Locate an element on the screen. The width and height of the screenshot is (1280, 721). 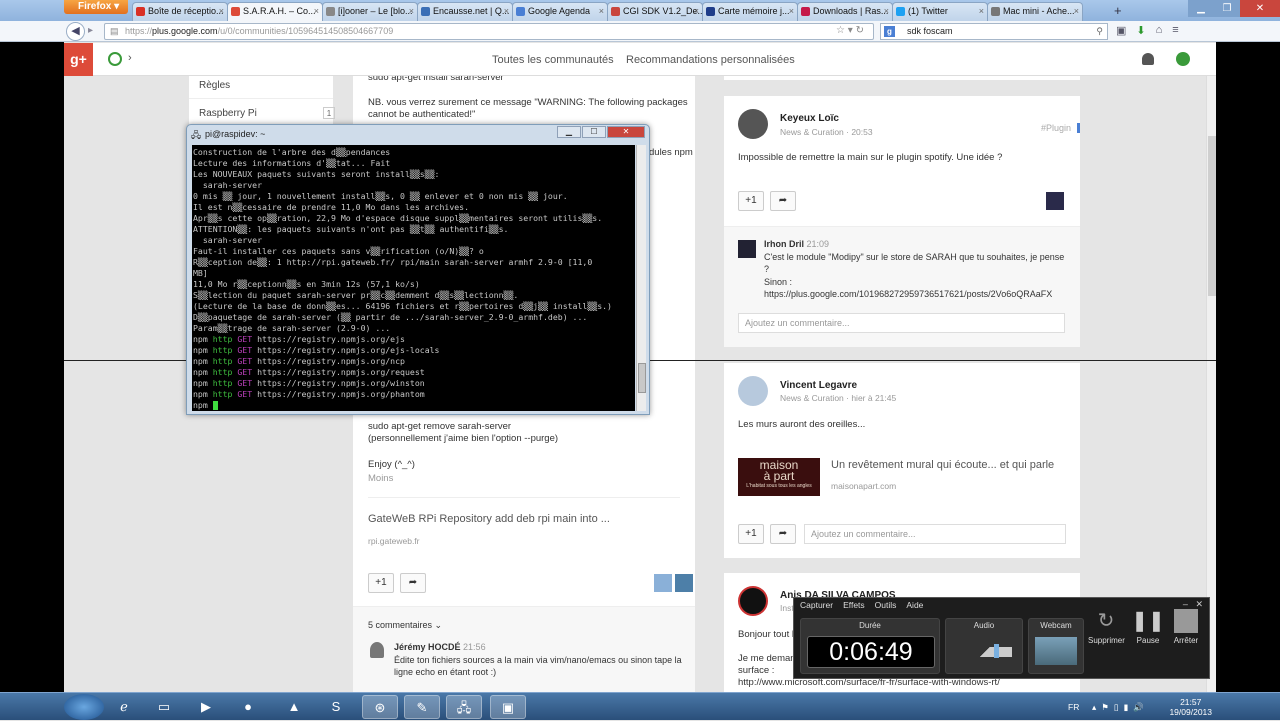
tab-8: (1) Twitter × is located at coordinates (940, 11).